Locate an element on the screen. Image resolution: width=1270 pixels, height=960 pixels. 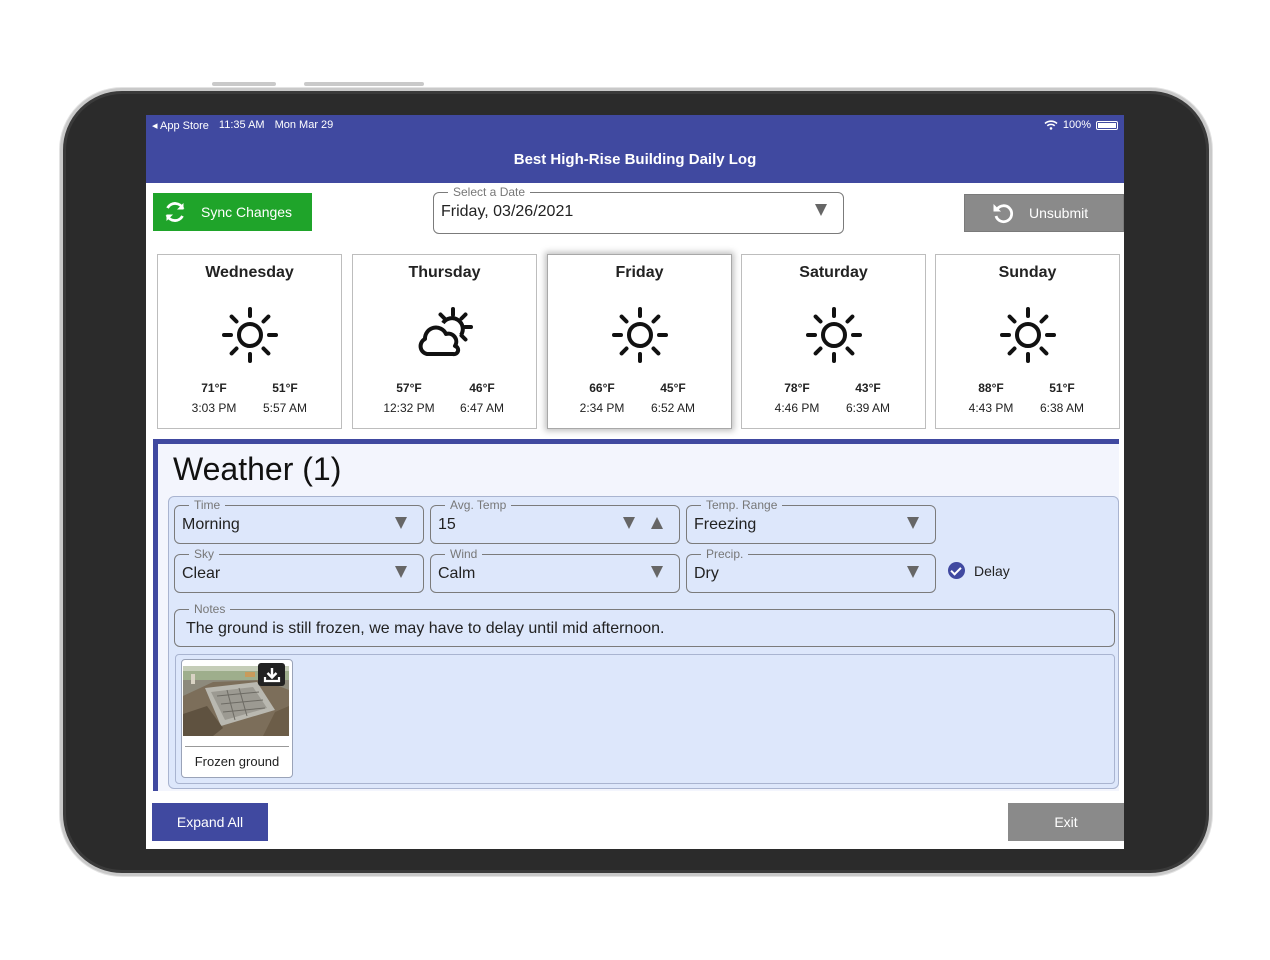
date-select-label: Select a Date is located at coordinates (489, 192).